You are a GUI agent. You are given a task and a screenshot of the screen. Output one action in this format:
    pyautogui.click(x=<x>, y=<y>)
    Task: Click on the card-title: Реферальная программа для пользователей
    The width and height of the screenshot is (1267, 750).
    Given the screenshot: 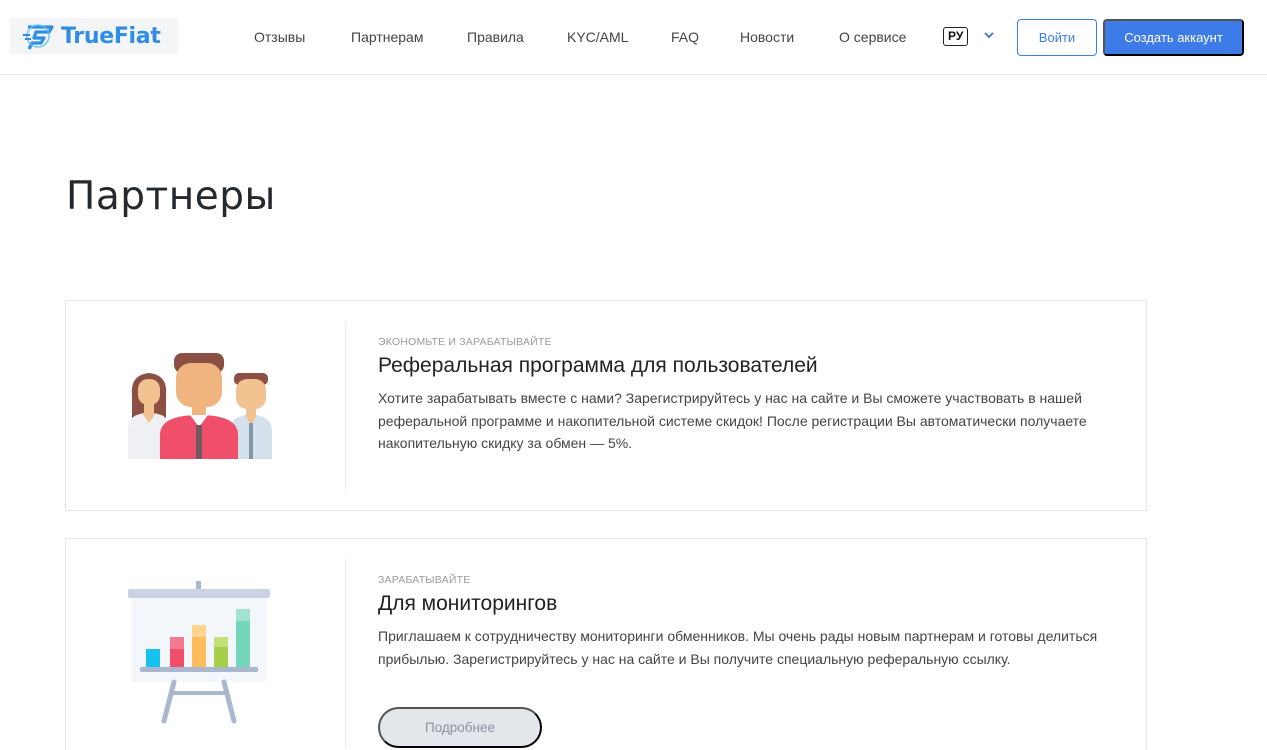 What is the action you would take?
    pyautogui.click(x=598, y=365)
    